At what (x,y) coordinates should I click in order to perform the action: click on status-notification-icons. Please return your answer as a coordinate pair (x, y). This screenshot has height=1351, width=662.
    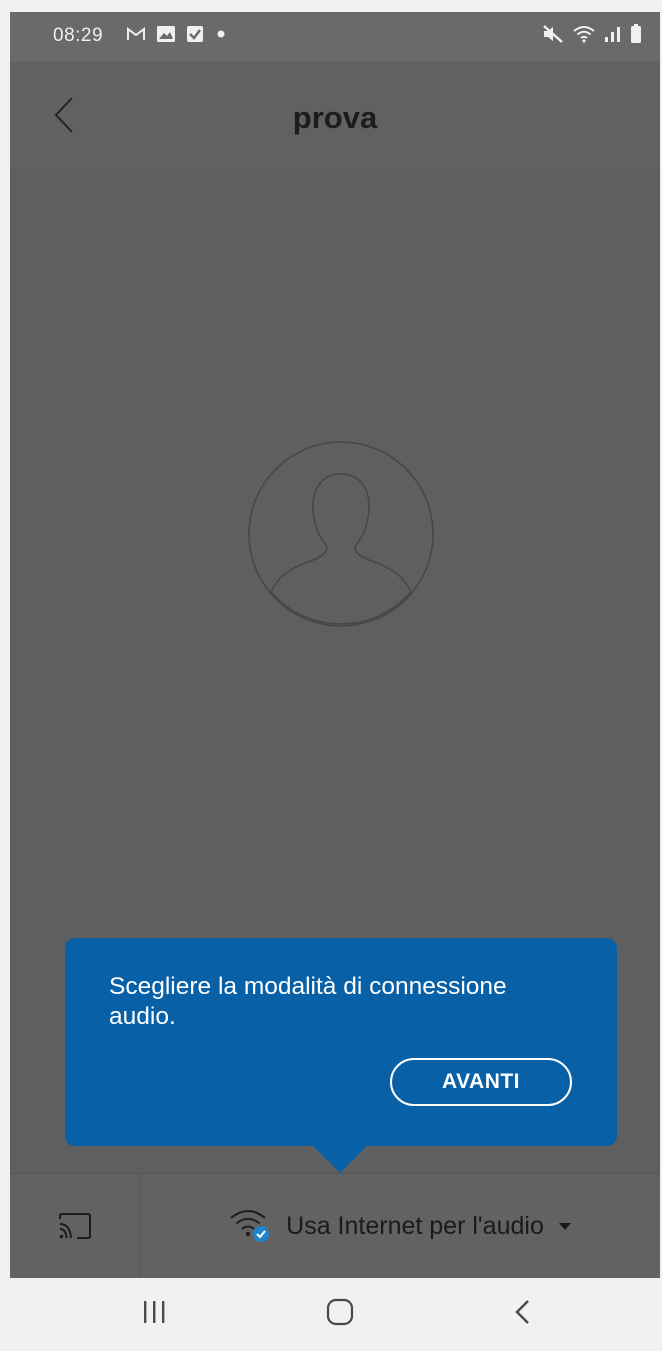
    Looking at the image, I should click on (177, 36).